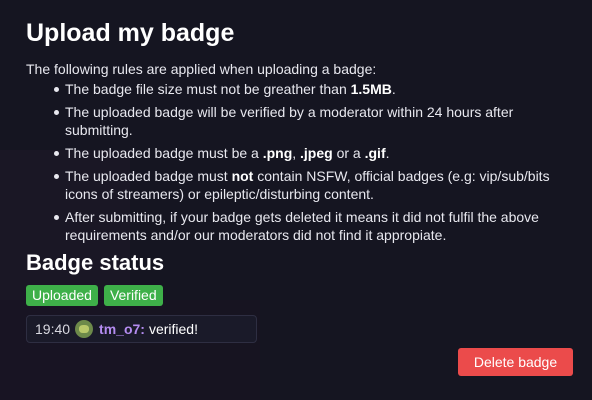 The width and height of the screenshot is (592, 400). I want to click on chat-message-text: verified!, so click(173, 329).